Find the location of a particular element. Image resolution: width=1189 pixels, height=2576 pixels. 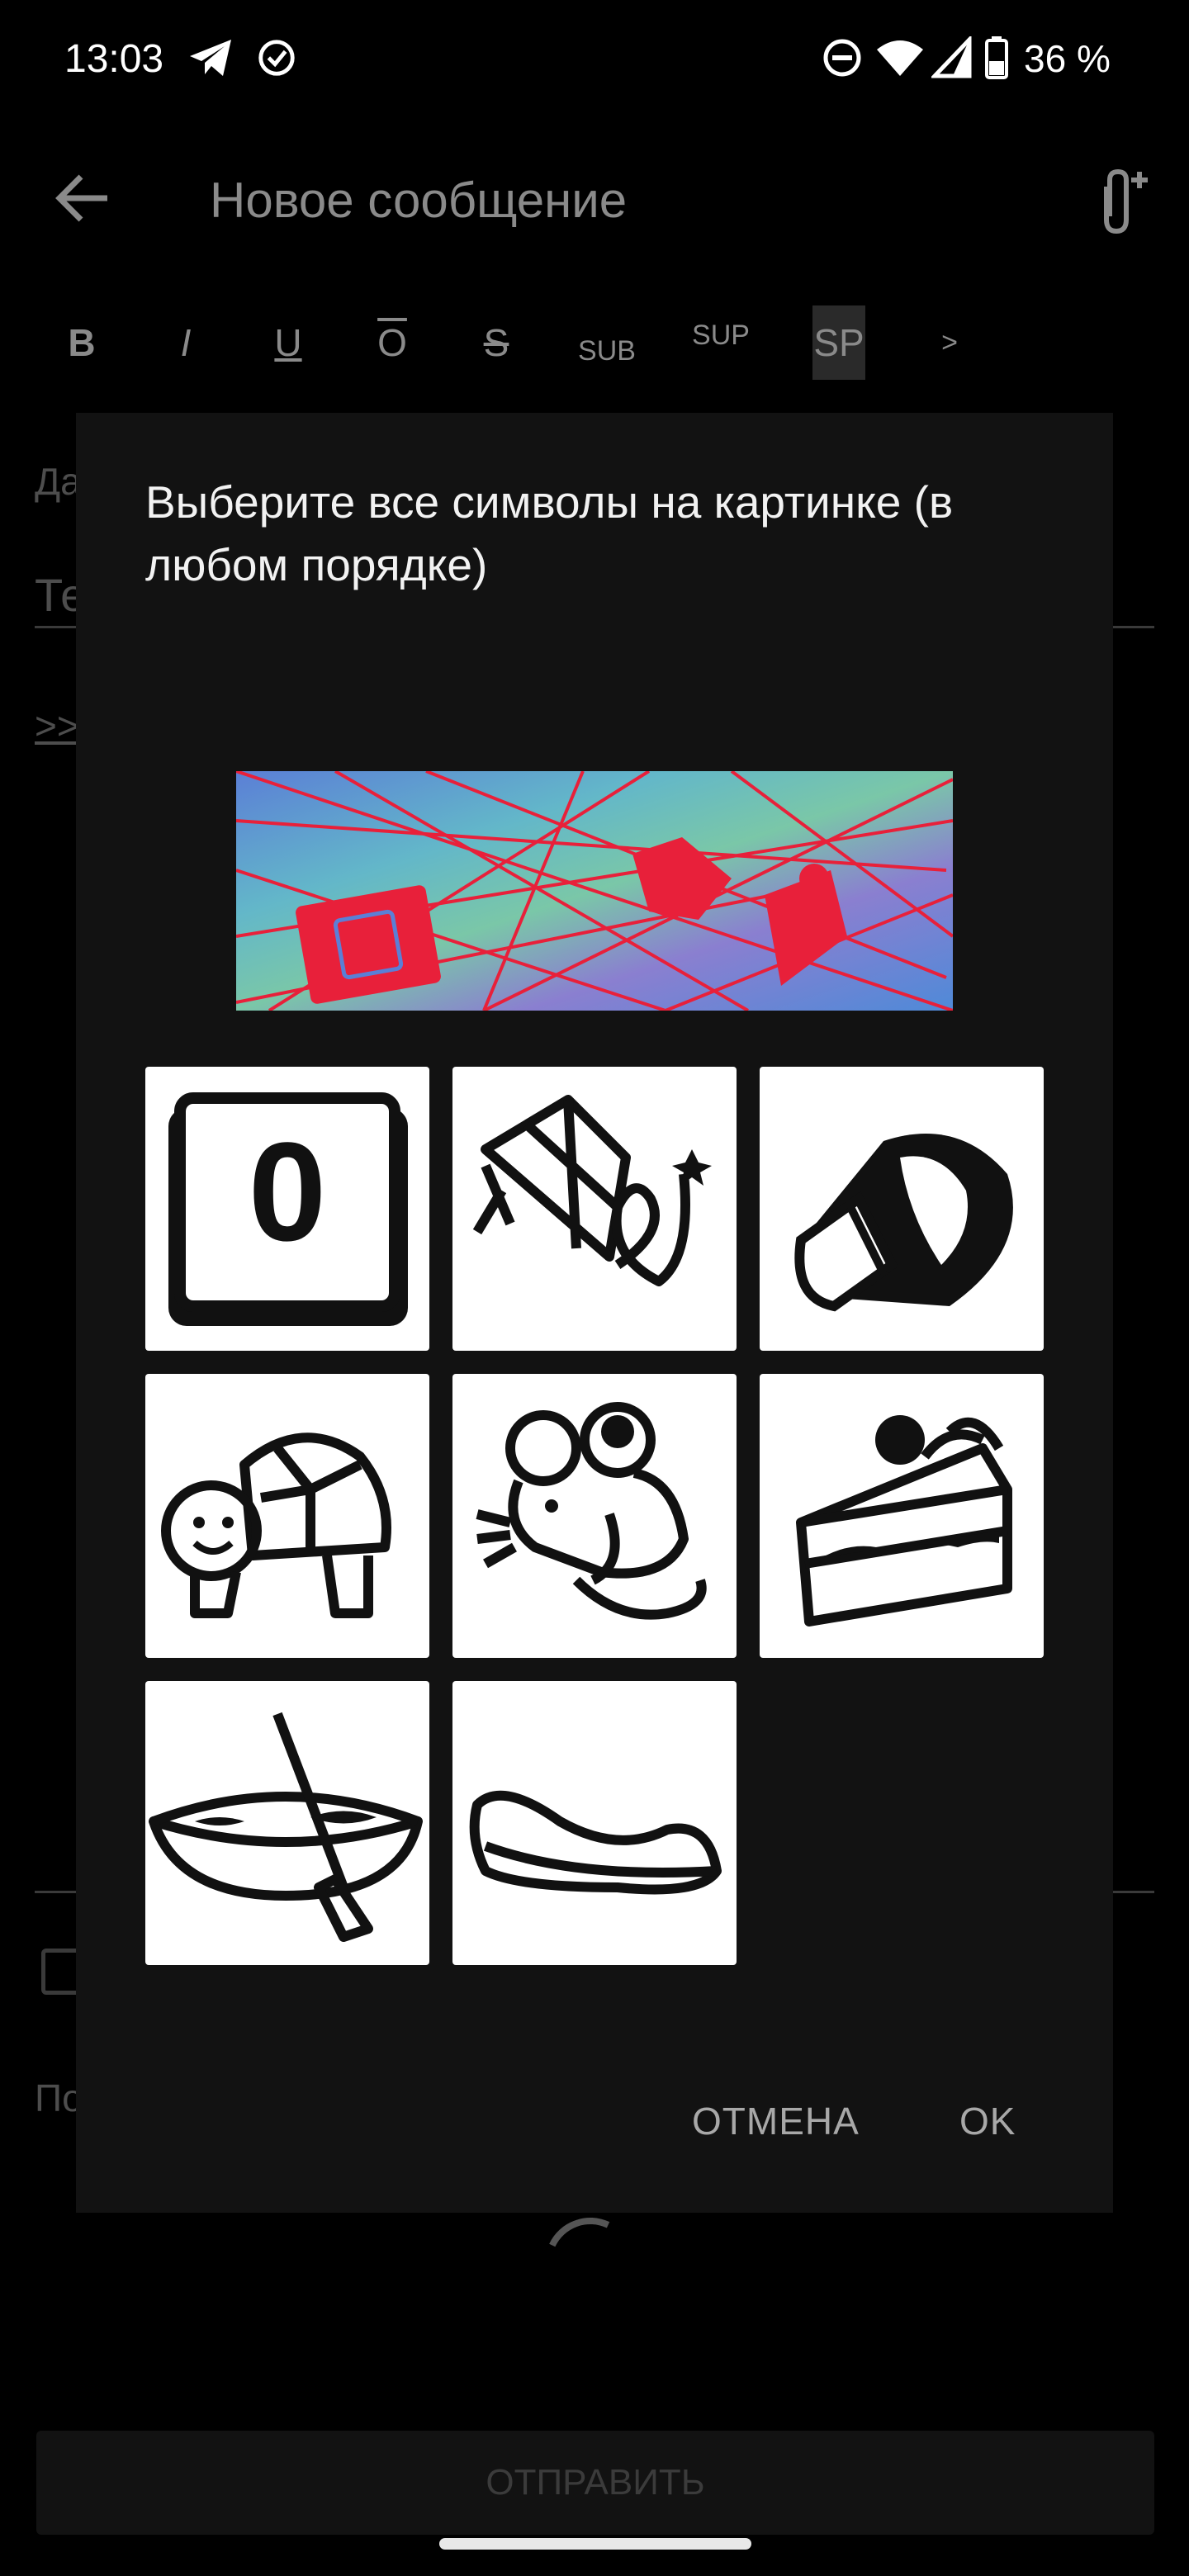

toolbar-title: Новое сообщение is located at coordinates (419, 200).